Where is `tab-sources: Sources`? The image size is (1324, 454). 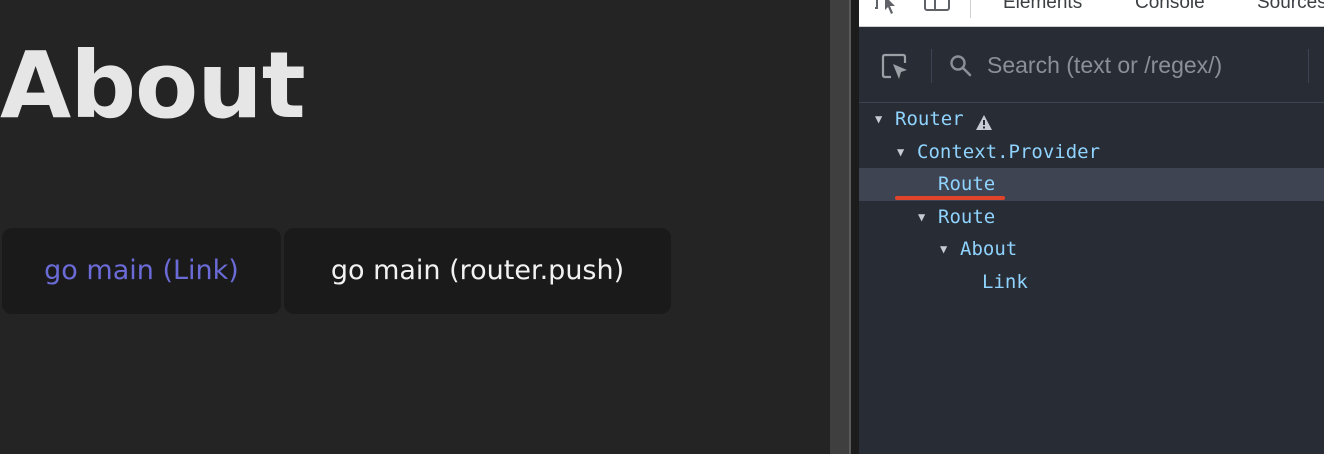
tab-sources: Sources is located at coordinates (1290, 7).